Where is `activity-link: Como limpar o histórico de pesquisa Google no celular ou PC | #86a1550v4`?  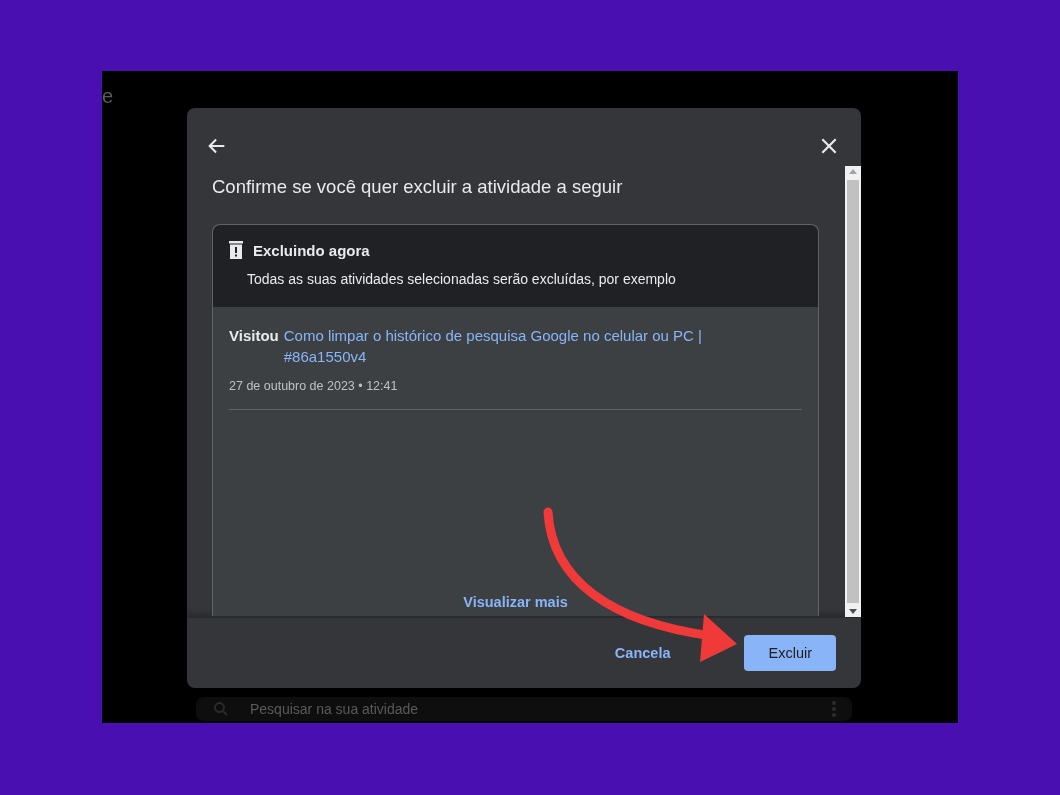 activity-link: Como limpar o histórico de pesquisa Google no celular ou PC | #86a1550v4 is located at coordinates (516, 346).